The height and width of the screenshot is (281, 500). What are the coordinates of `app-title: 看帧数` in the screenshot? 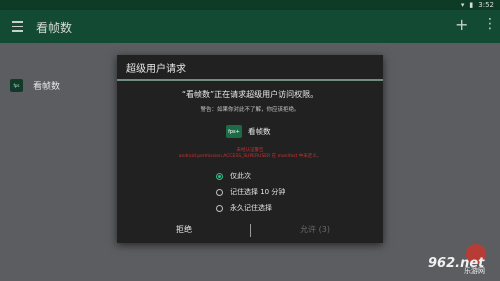 It's located at (54, 28).